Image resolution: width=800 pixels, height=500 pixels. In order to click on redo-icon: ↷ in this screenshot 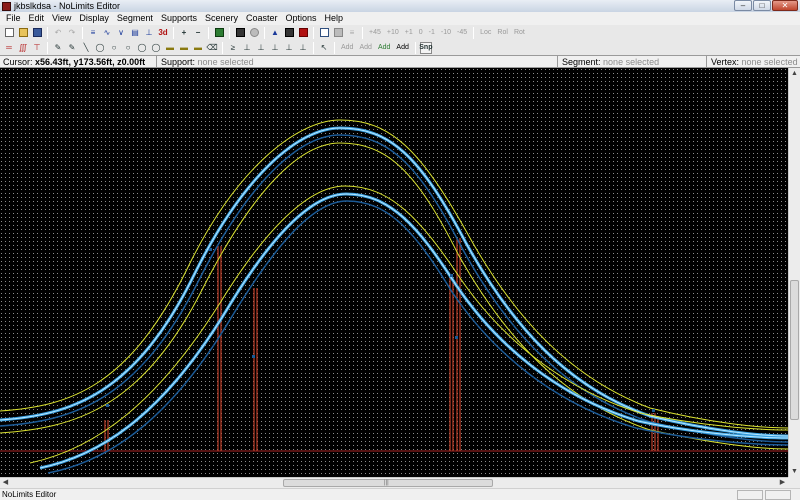, I will do `click(72, 33)`.